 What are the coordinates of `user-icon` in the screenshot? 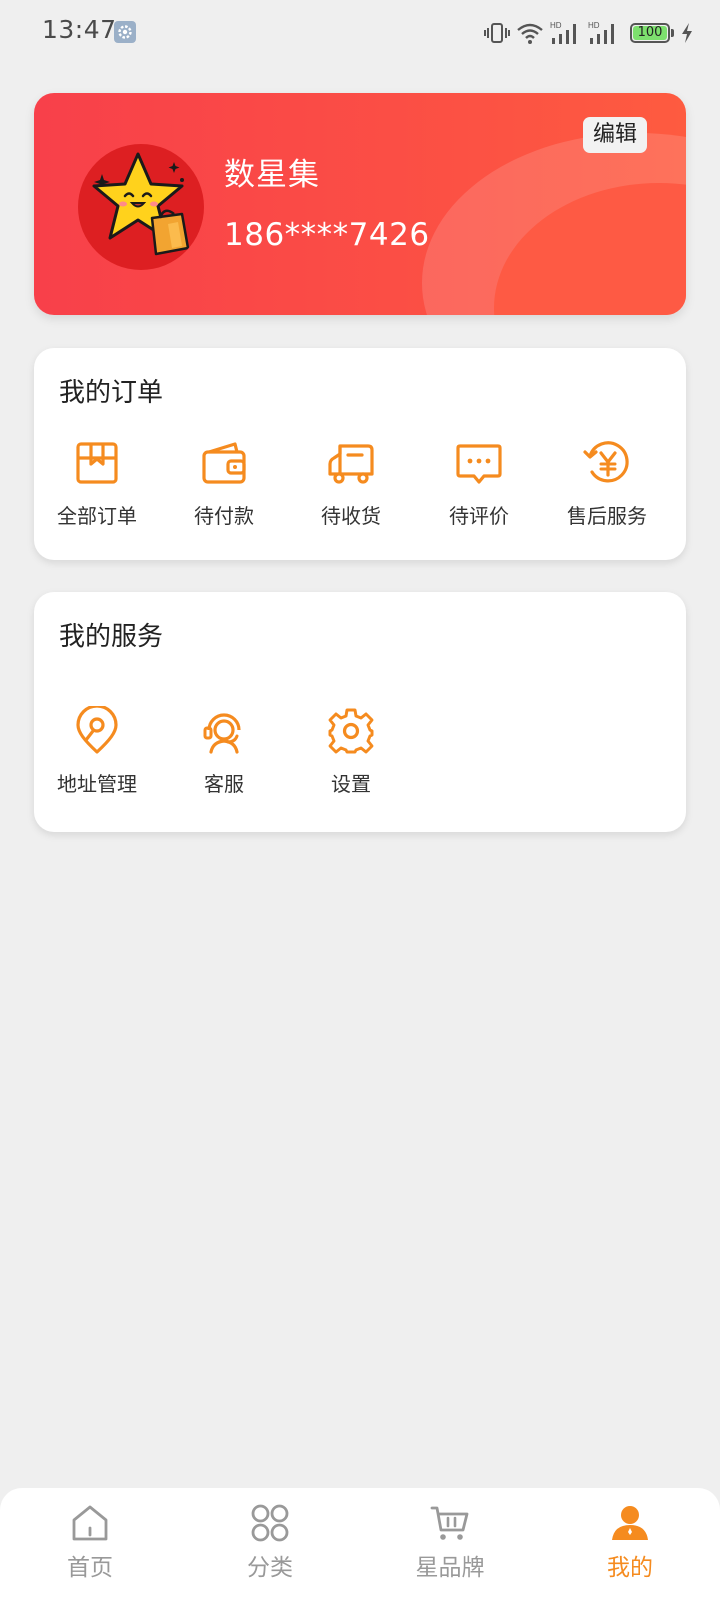 It's located at (630, 1523).